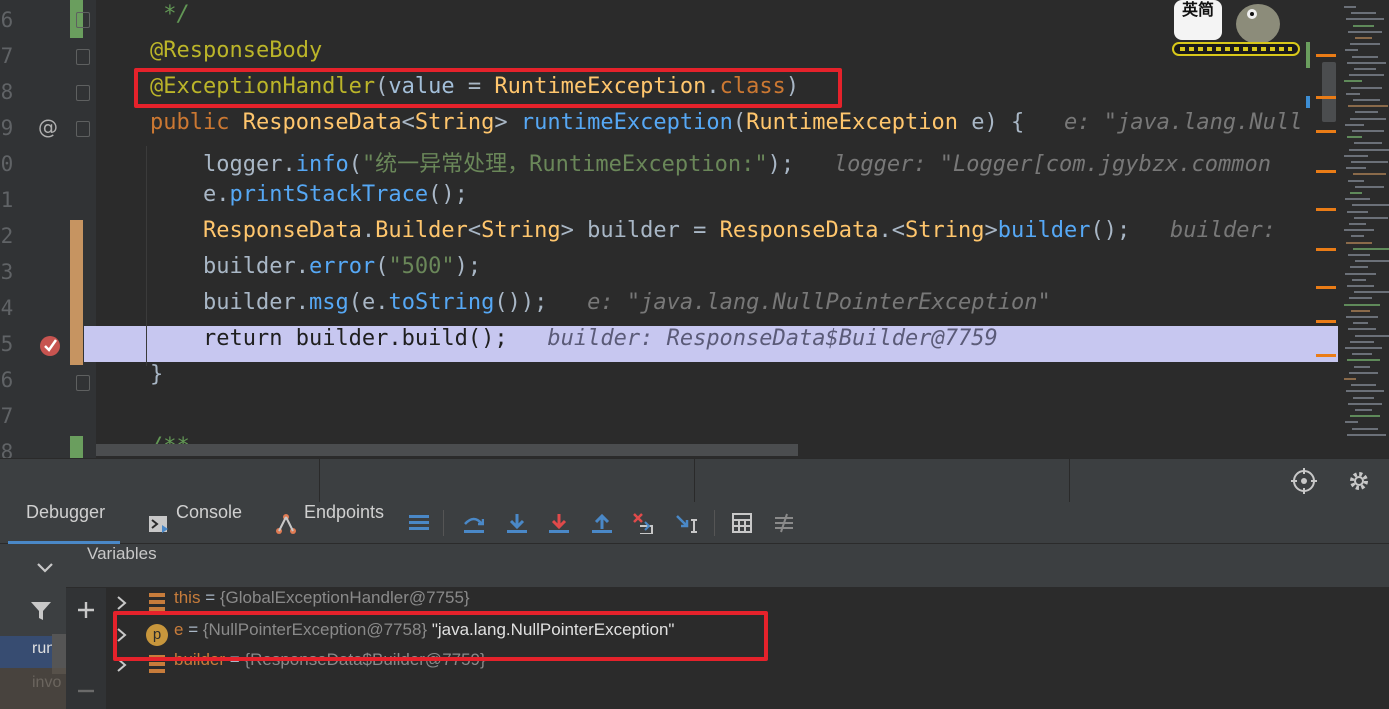 This screenshot has width=1389, height=709. What do you see at coordinates (209, 523) in the screenshot?
I see `tab-console: Console` at bounding box center [209, 523].